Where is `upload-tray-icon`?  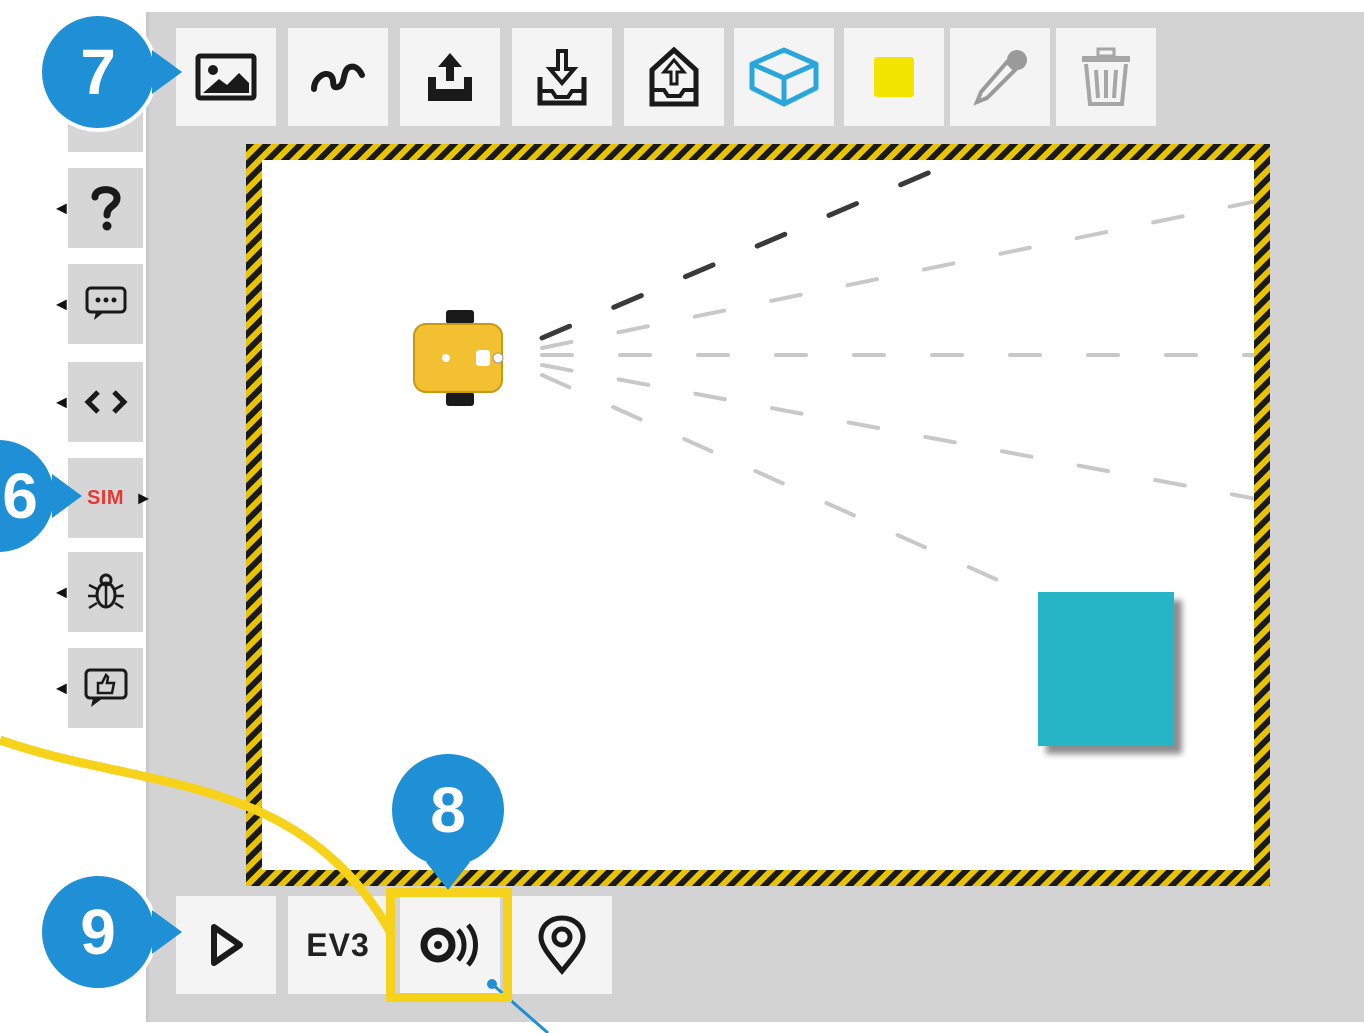
upload-tray-icon is located at coordinates (450, 77).